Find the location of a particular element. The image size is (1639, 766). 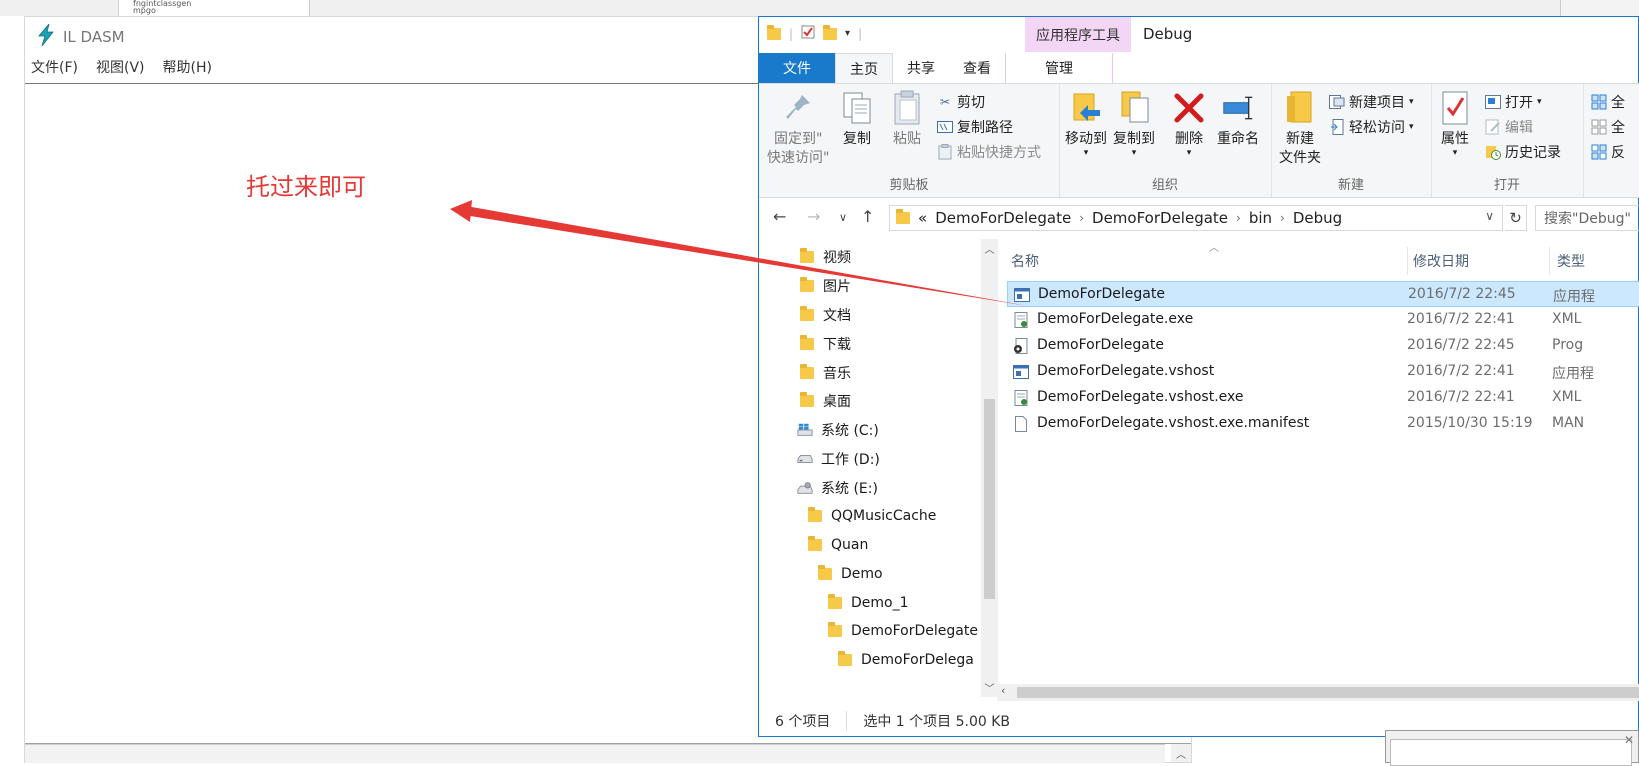

close-icon: ✕ is located at coordinates (1629, 740).